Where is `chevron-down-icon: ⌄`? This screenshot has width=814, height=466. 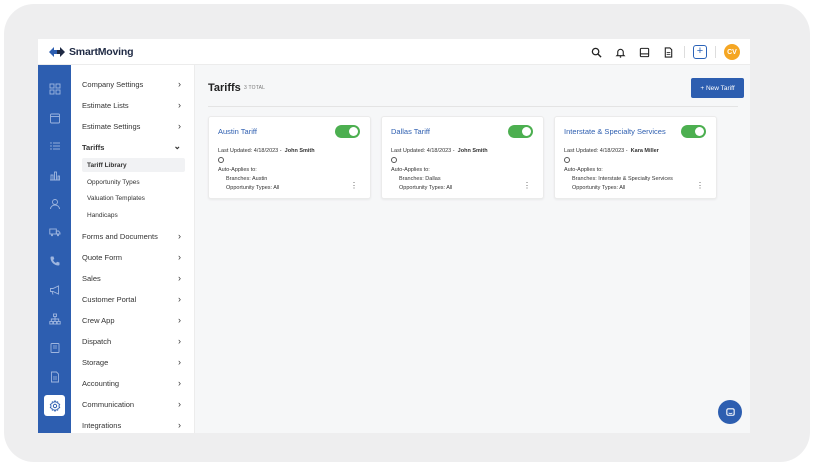 chevron-down-icon: ⌄ is located at coordinates (177, 146).